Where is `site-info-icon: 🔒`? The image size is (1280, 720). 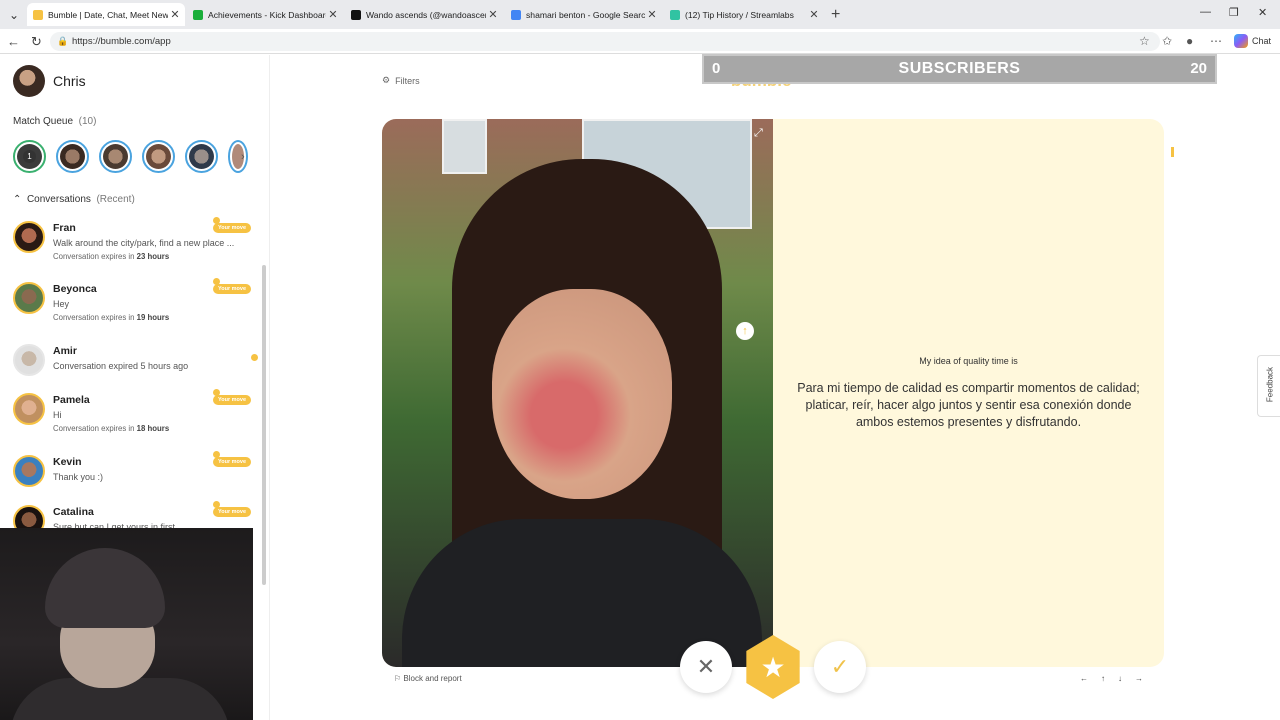 site-info-icon: 🔒 is located at coordinates (62, 41).